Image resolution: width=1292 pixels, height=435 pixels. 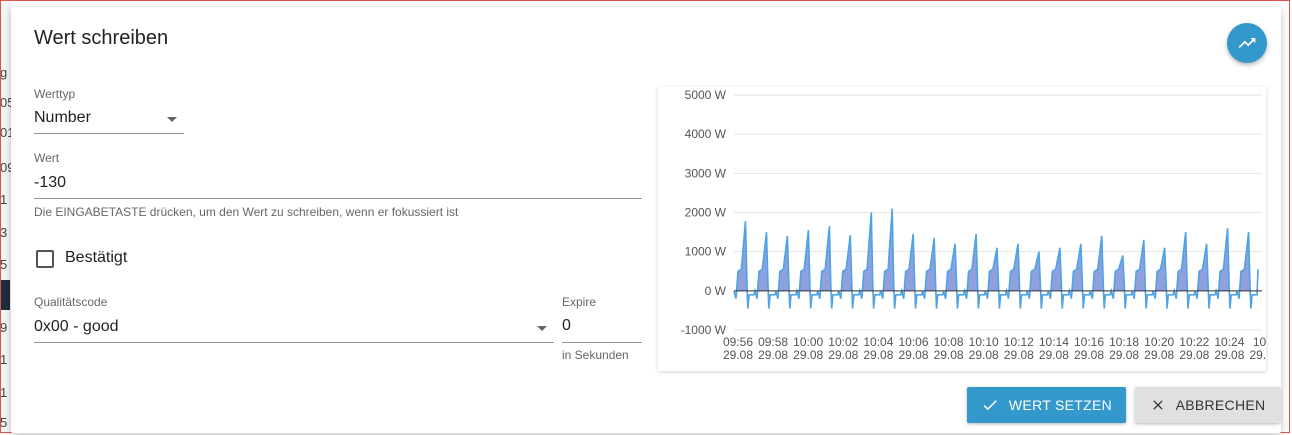 I want to click on value-input: -130, so click(x=338, y=183).